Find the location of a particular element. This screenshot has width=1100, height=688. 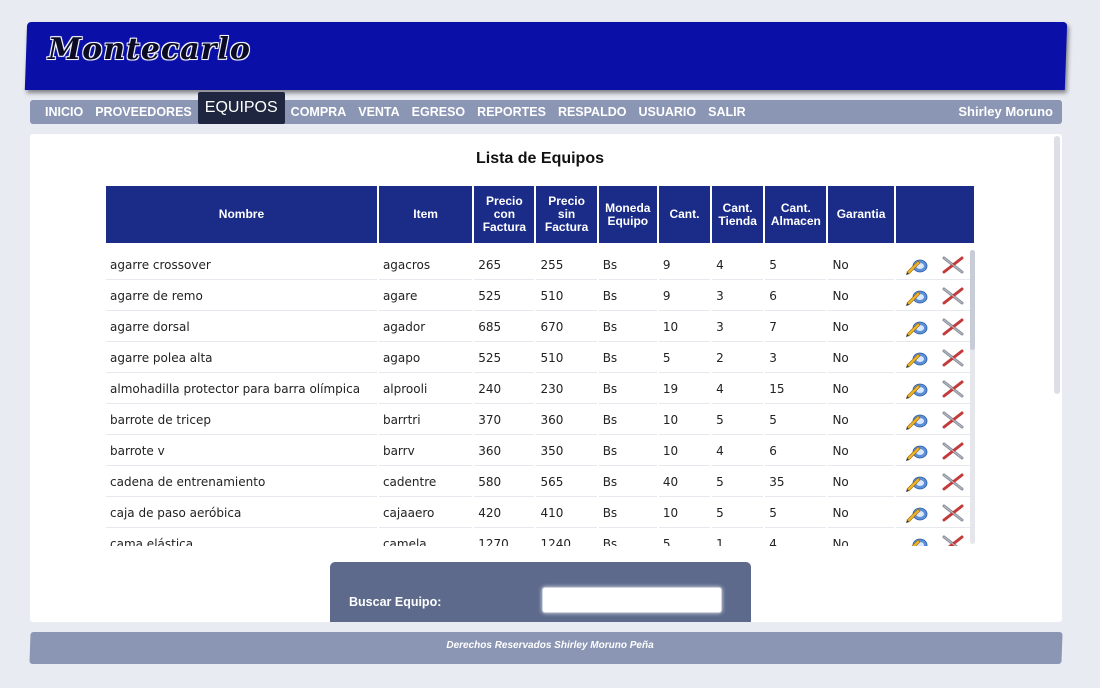

table-cell: 370 is located at coordinates (504, 420).